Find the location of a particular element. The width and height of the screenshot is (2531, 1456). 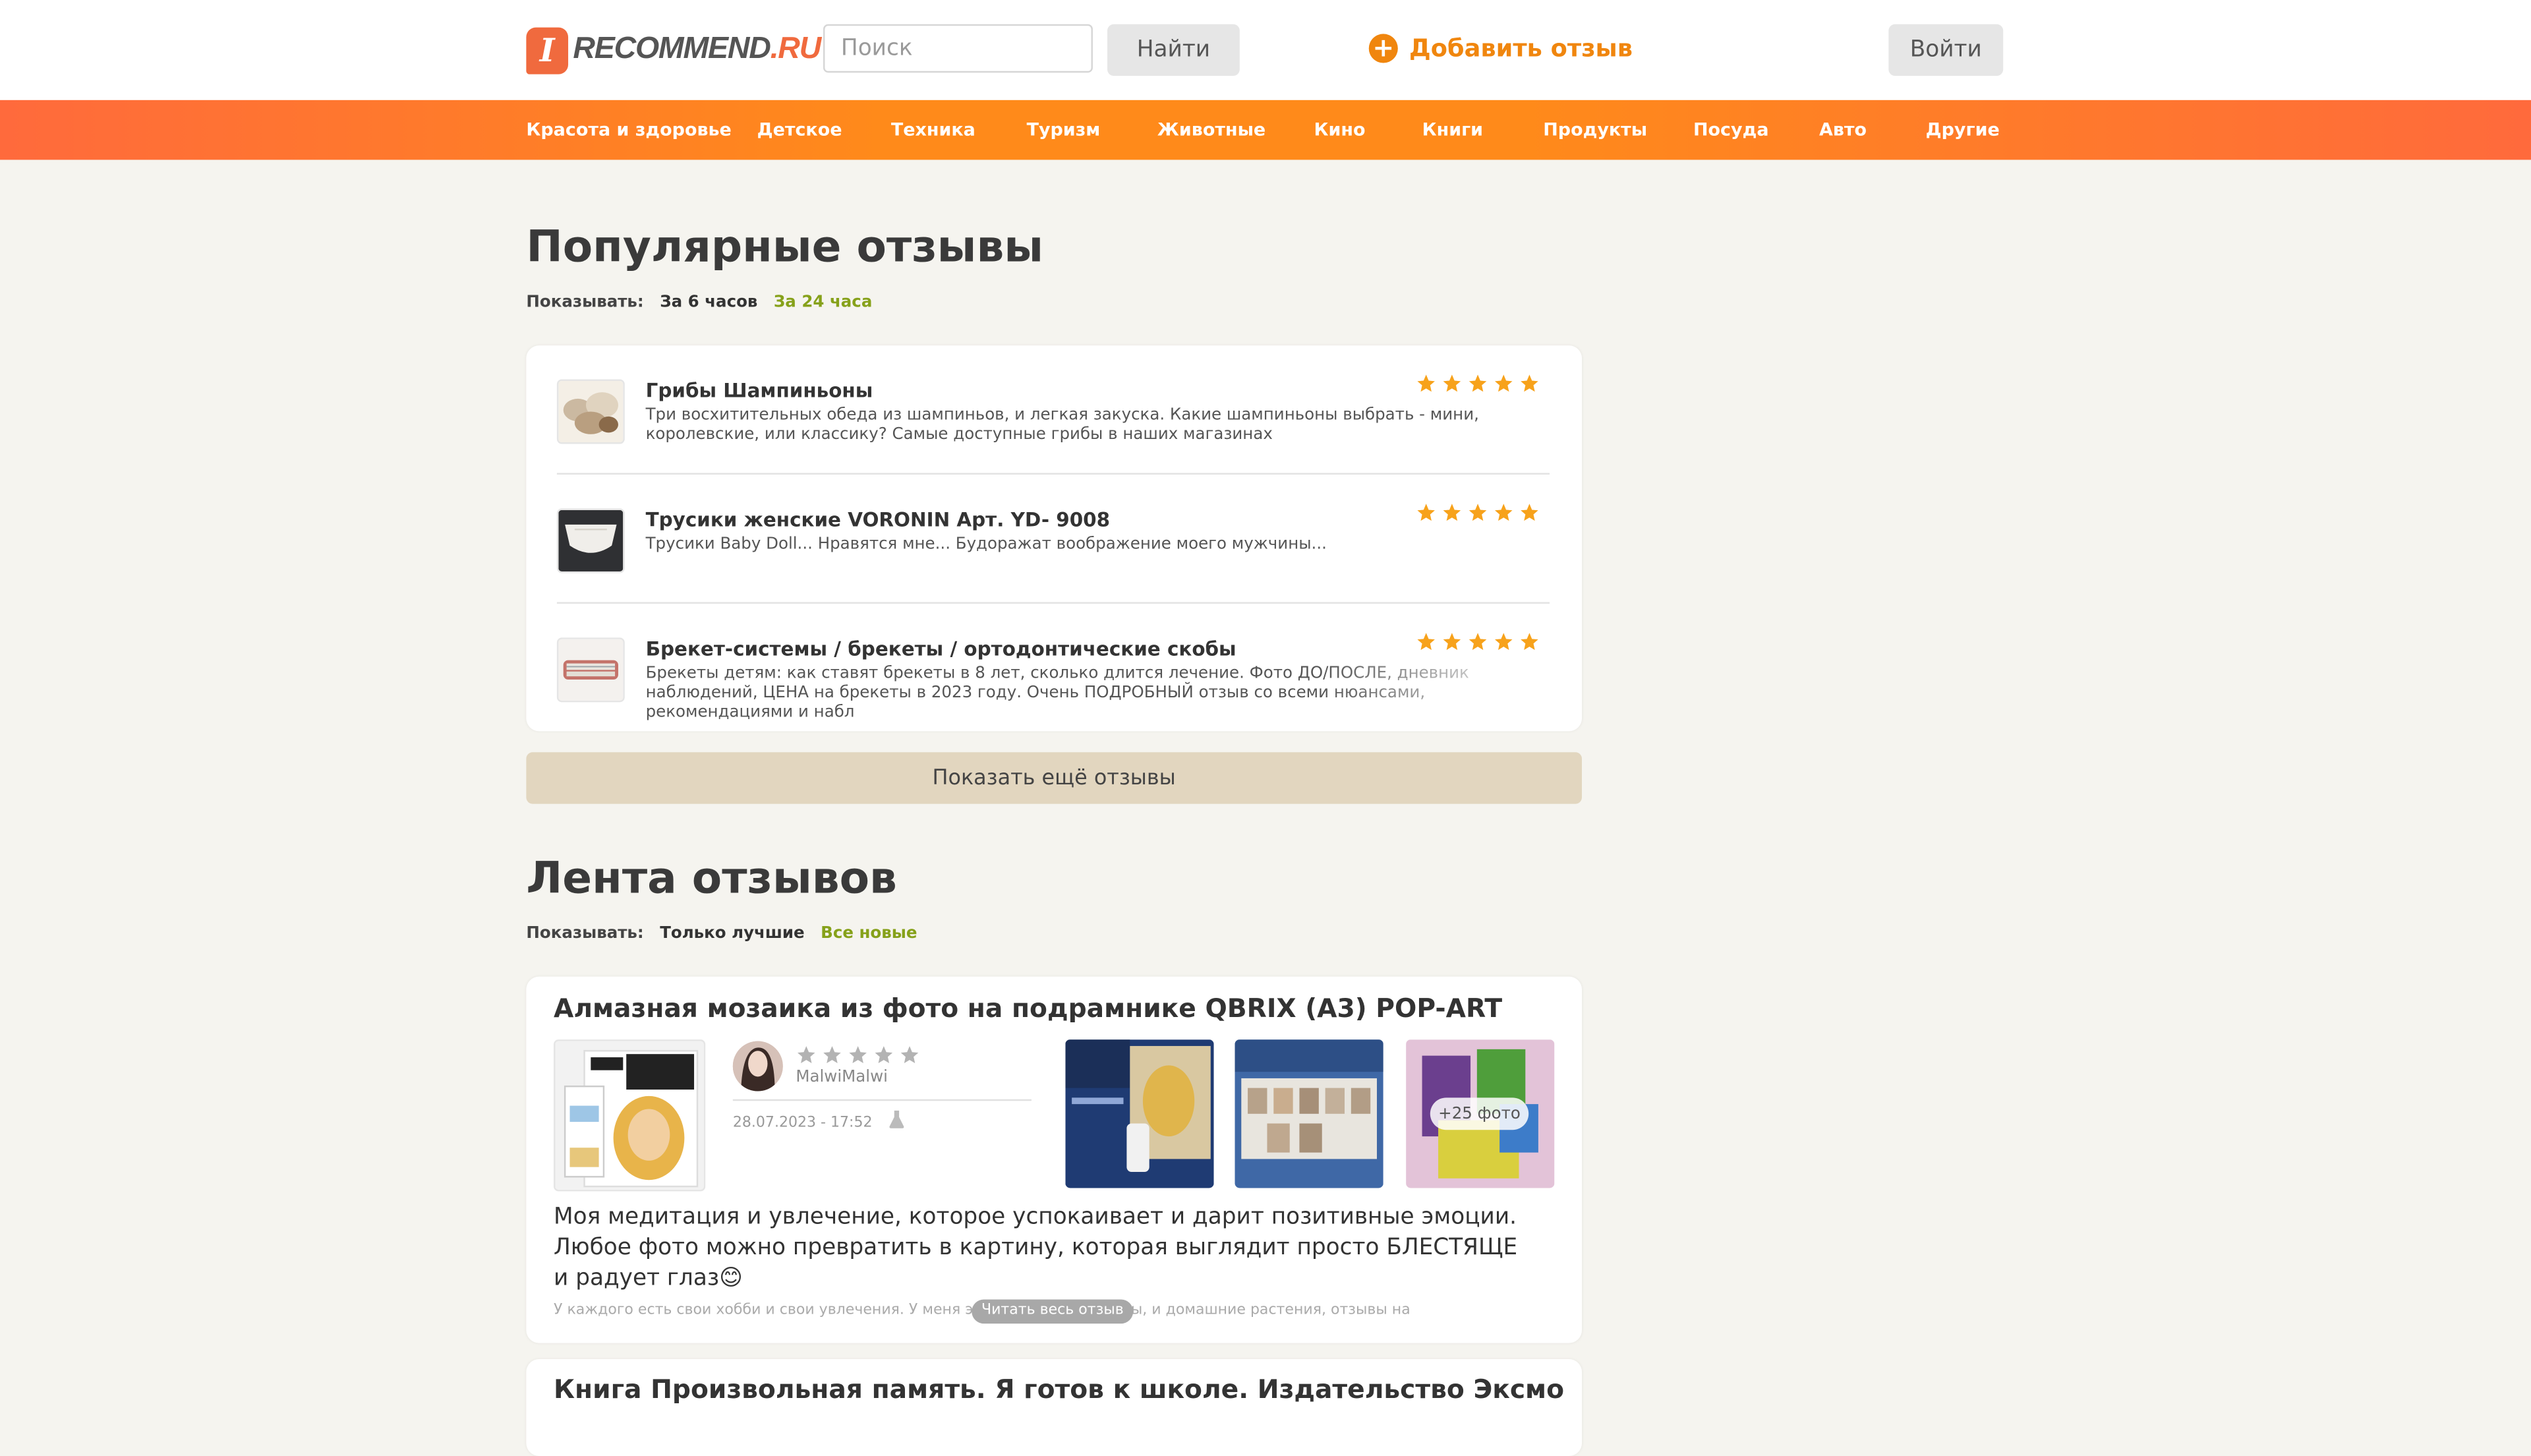

logo-tld: .RU is located at coordinates (796, 49).